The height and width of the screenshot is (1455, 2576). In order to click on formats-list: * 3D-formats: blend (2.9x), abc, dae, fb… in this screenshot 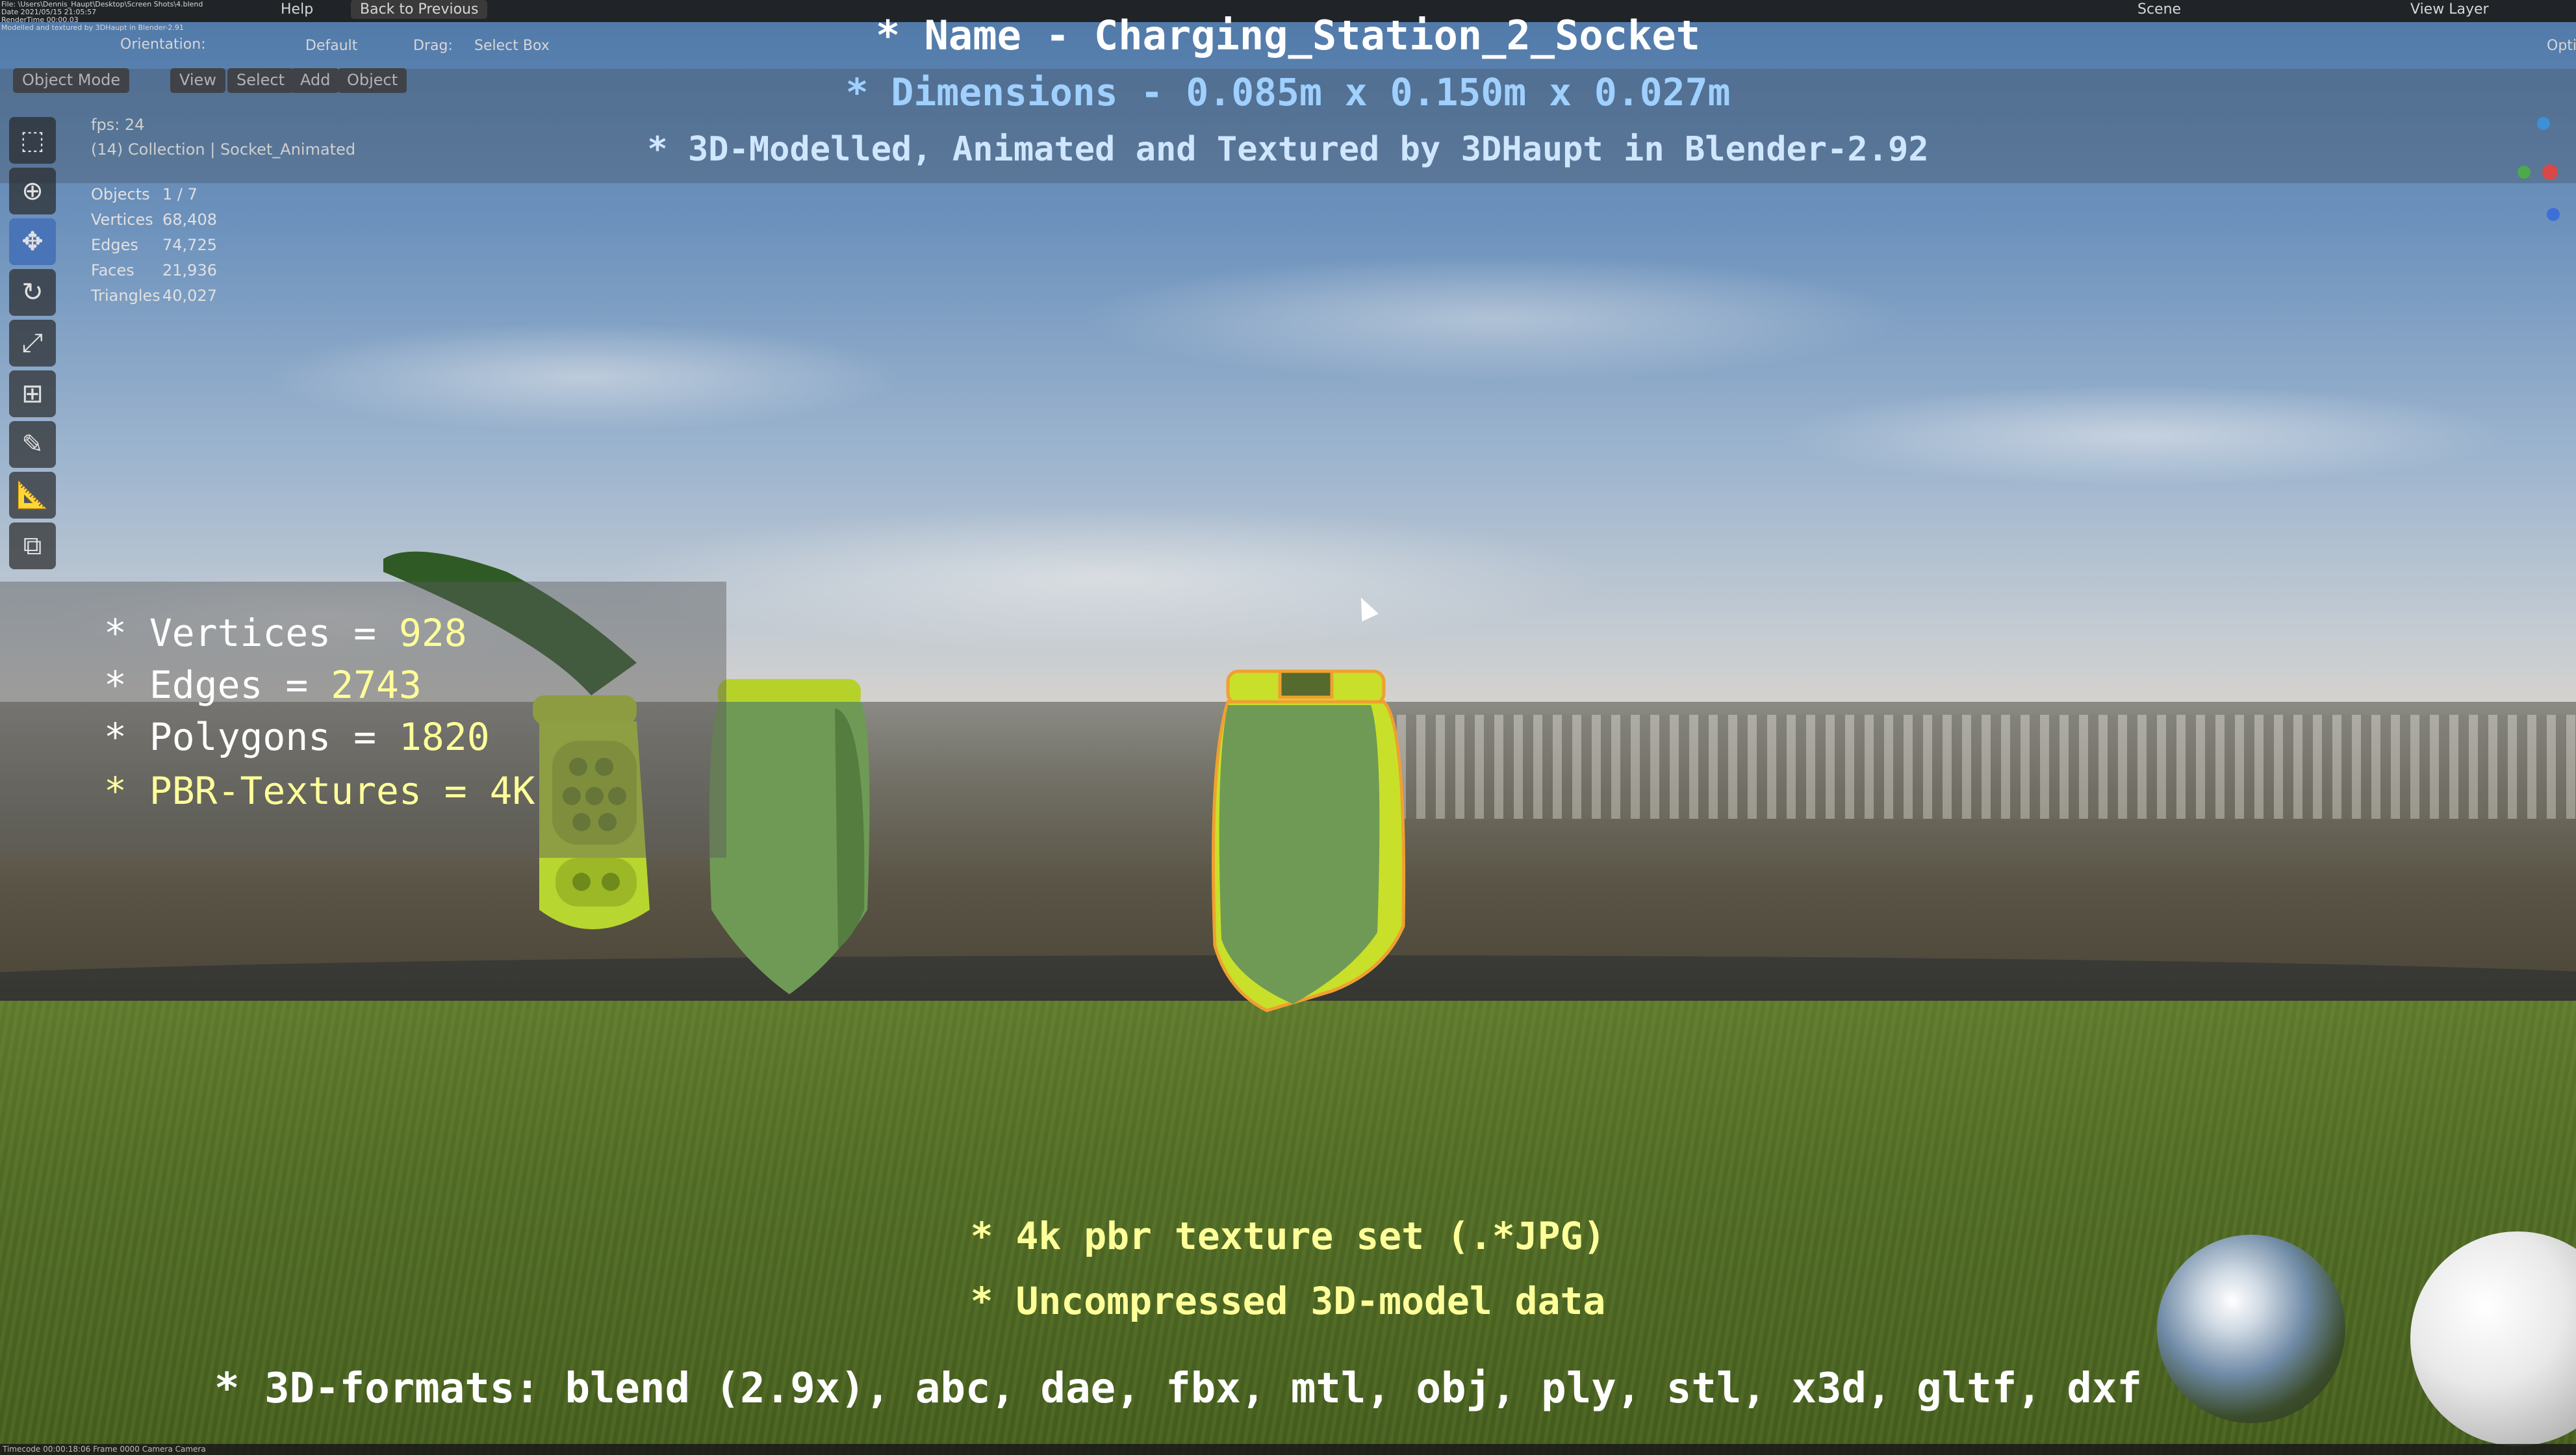, I will do `click(1178, 1389)`.